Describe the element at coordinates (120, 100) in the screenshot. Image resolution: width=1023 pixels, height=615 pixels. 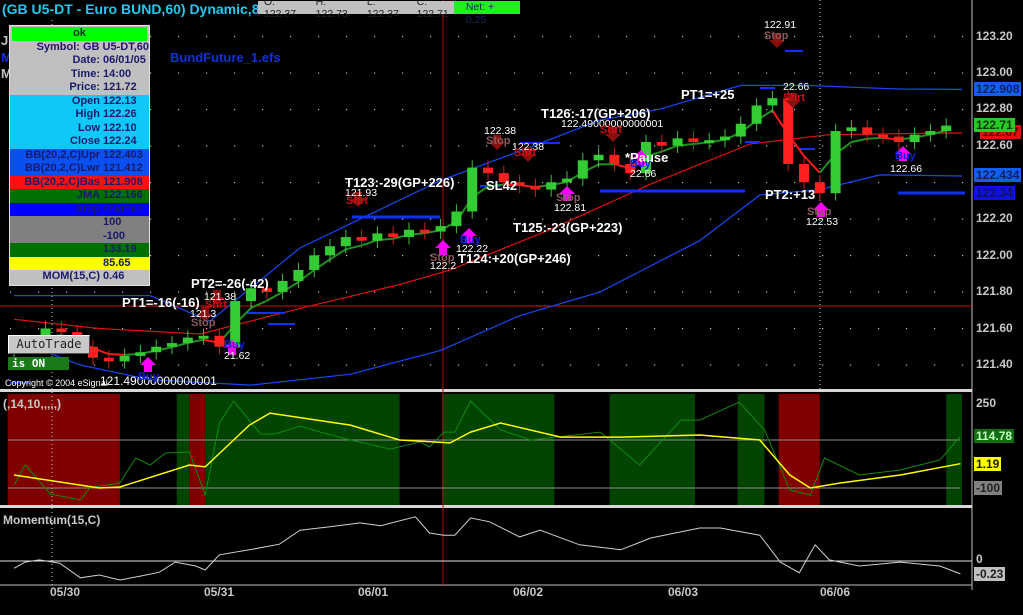
I see `data-window-value: 122.13` at that location.